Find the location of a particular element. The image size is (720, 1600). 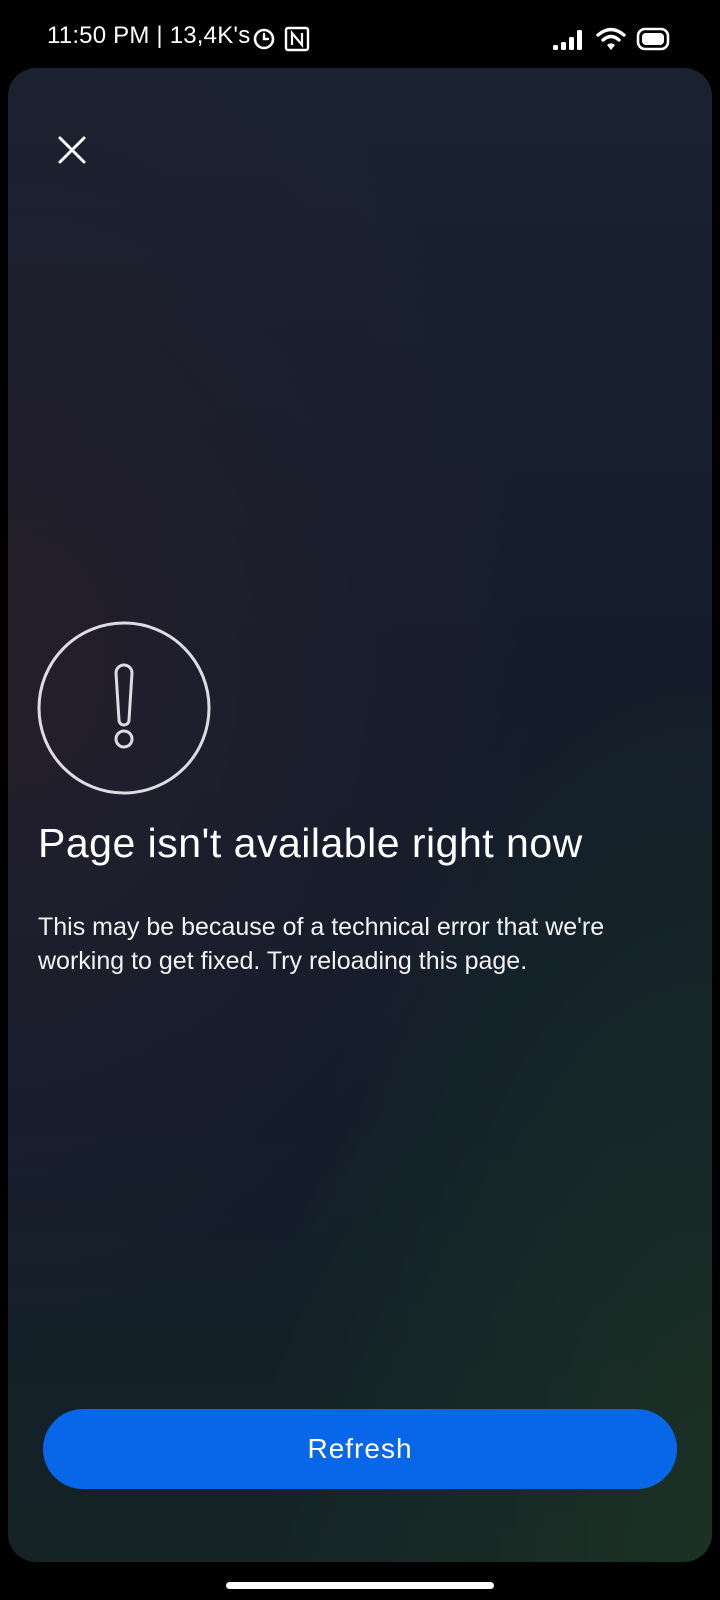

status-icons-right is located at coordinates (611, 39).